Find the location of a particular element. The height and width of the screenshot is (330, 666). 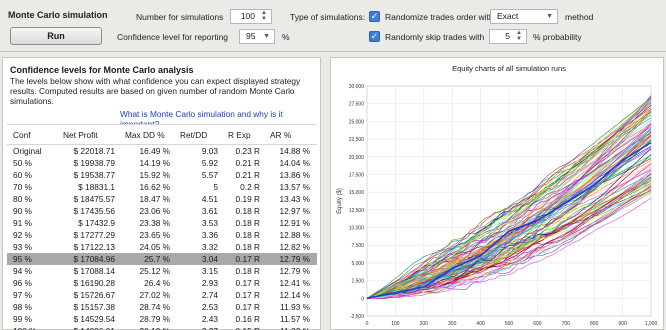

table-cell: 13.43 % is located at coordinates (294, 199).